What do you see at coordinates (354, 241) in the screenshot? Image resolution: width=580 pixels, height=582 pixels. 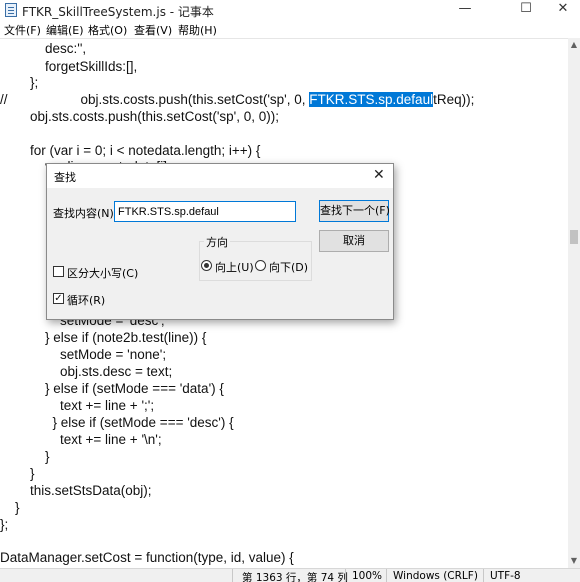 I see `cancel-button: 取消` at bounding box center [354, 241].